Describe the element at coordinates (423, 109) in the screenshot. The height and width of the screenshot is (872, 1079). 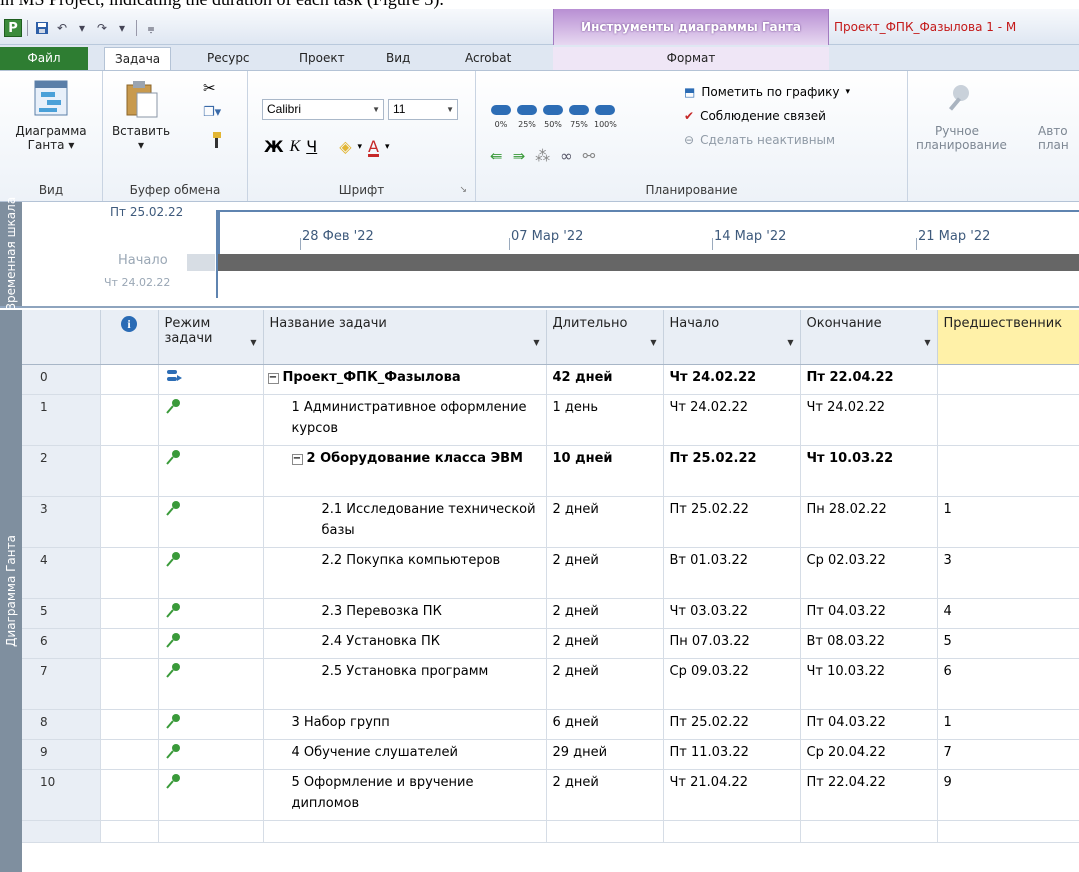
I see `font-size-select: 11 ▼` at that location.